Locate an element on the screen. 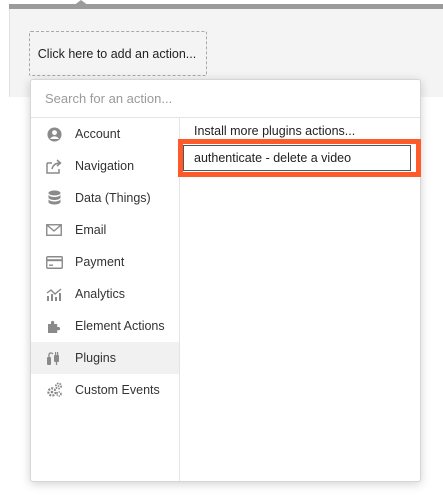 The image size is (443, 503). category-plugins: Plugins is located at coordinates (105, 358).